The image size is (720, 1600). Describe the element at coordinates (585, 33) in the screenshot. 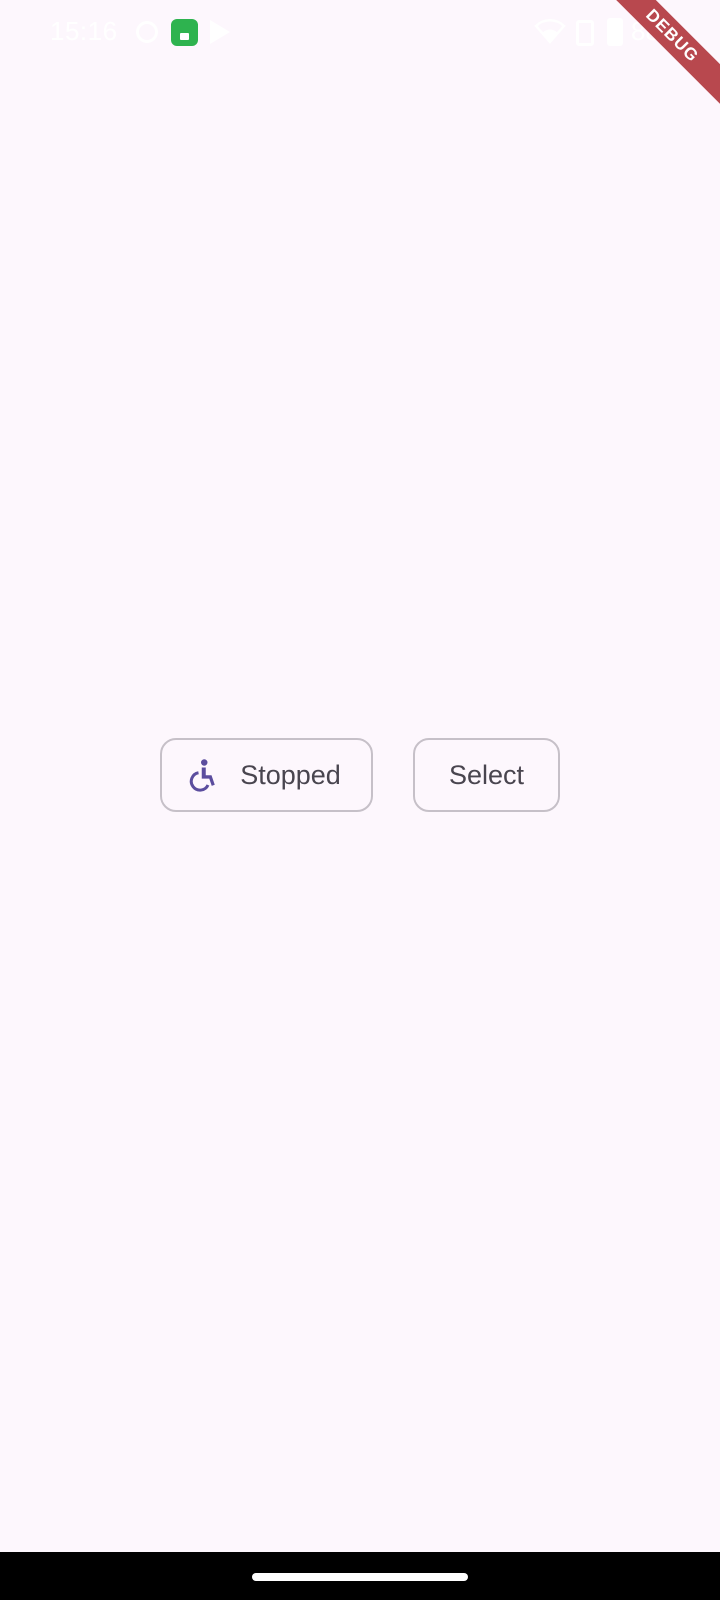

I see `sim-icon` at that location.